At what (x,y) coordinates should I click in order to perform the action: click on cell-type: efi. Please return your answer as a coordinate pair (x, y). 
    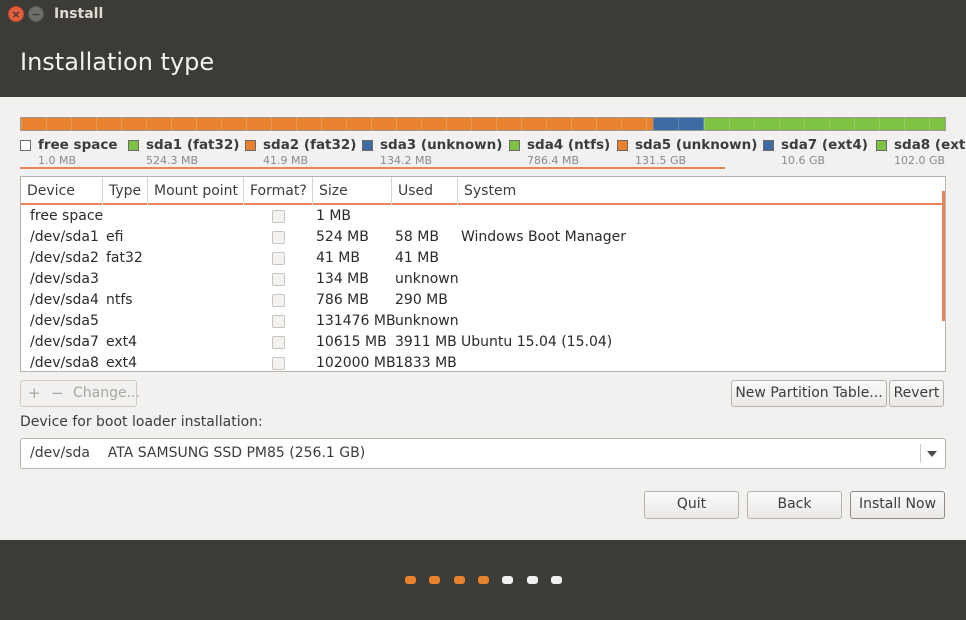
    Looking at the image, I should click on (115, 237).